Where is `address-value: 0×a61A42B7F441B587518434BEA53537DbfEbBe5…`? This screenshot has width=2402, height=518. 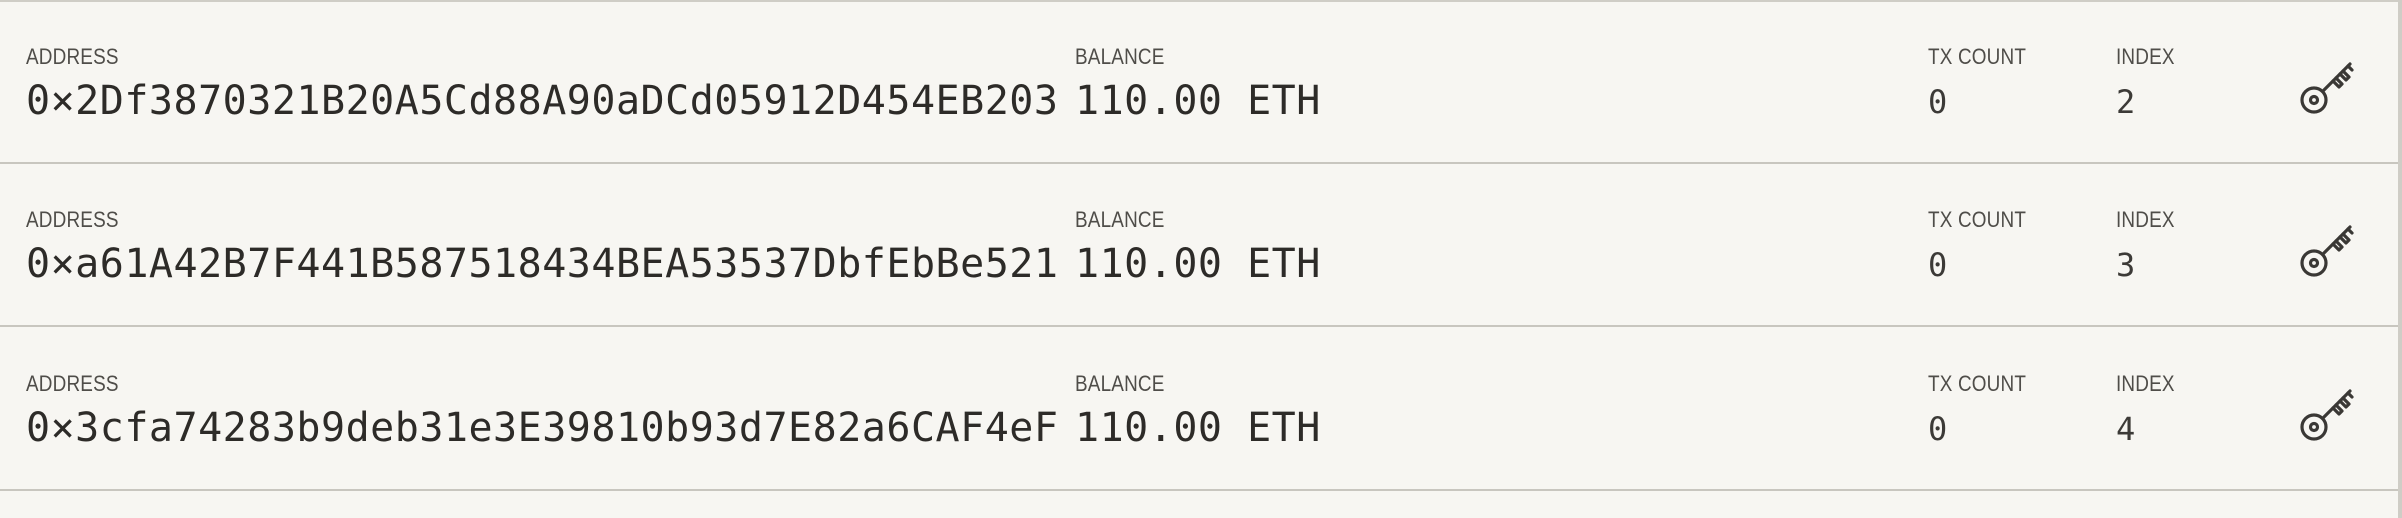 address-value: 0×a61A42B7F441B587518434BEA53537DbfEbBe5… is located at coordinates (542, 264).